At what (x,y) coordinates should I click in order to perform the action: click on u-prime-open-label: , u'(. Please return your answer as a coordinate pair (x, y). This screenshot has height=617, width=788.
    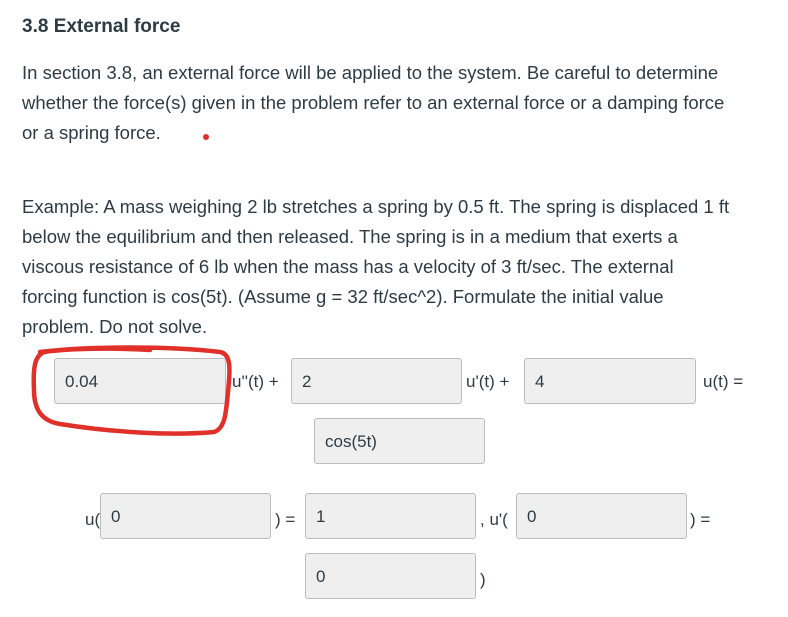
    Looking at the image, I should click on (494, 519).